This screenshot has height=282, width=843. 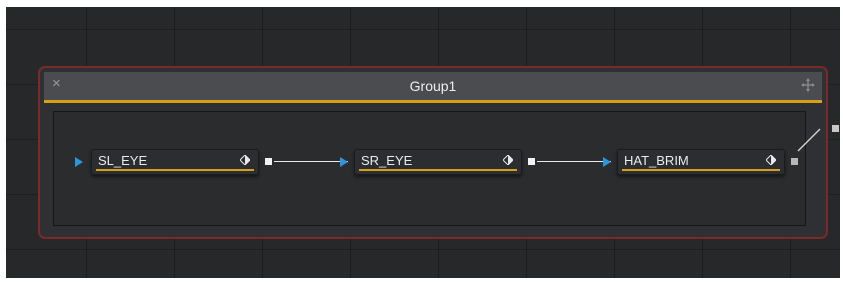 What do you see at coordinates (811, 140) in the screenshot?
I see `outgoing-connection-line` at bounding box center [811, 140].